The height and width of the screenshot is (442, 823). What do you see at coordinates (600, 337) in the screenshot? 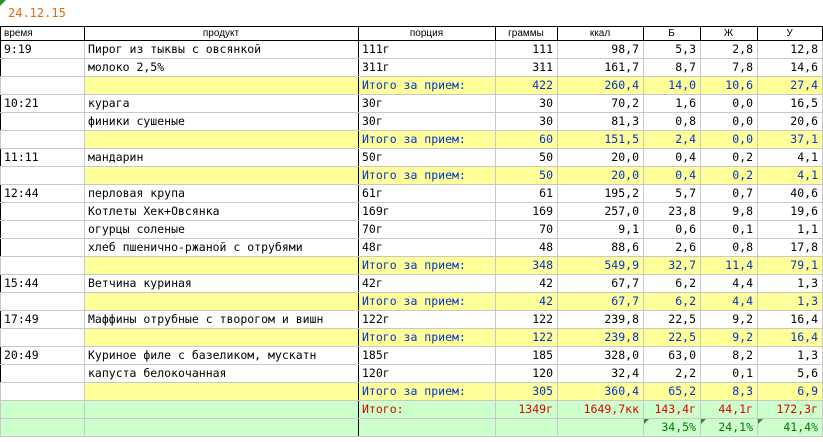
I see `subtotal-kcal: 239,8` at bounding box center [600, 337].